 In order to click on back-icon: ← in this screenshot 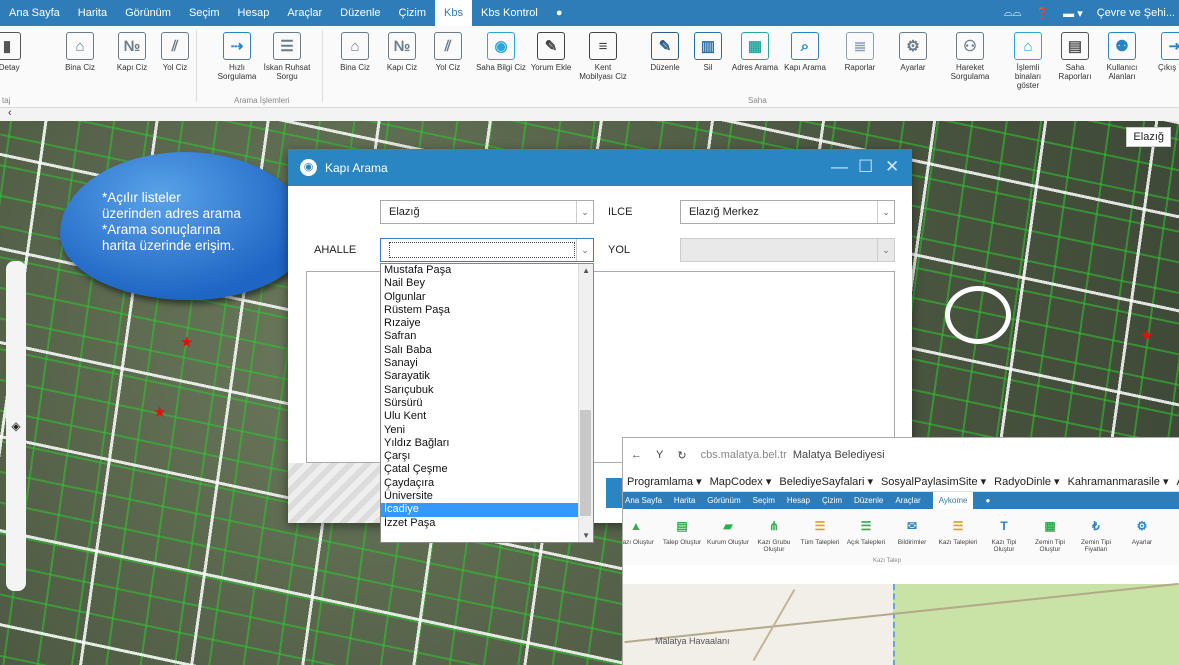, I will do `click(636, 455)`.